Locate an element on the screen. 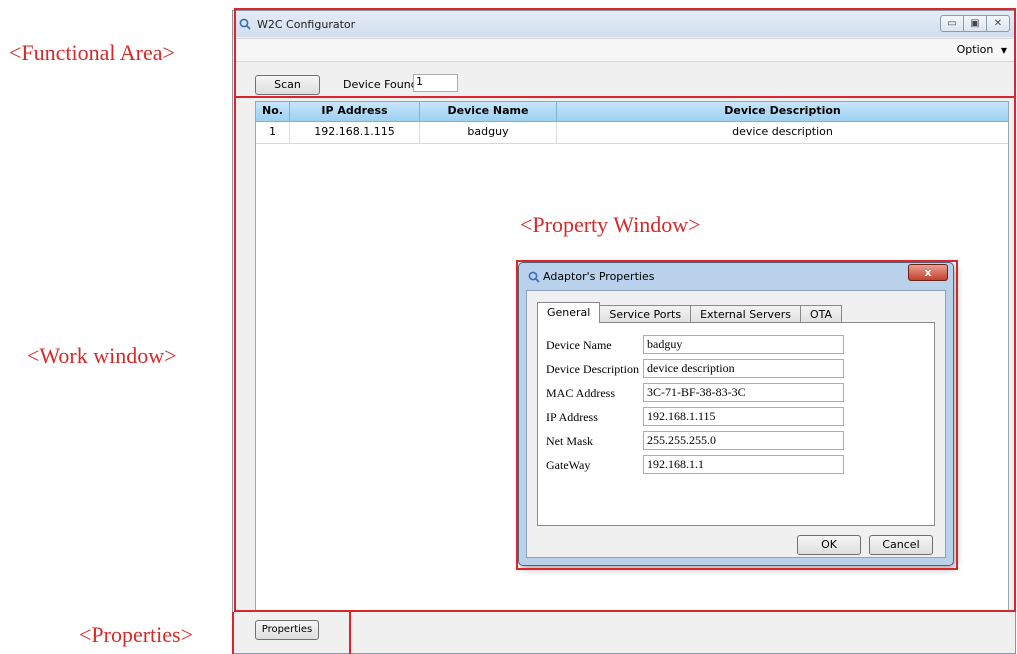  option-menu-label: Option is located at coordinates (975, 49).